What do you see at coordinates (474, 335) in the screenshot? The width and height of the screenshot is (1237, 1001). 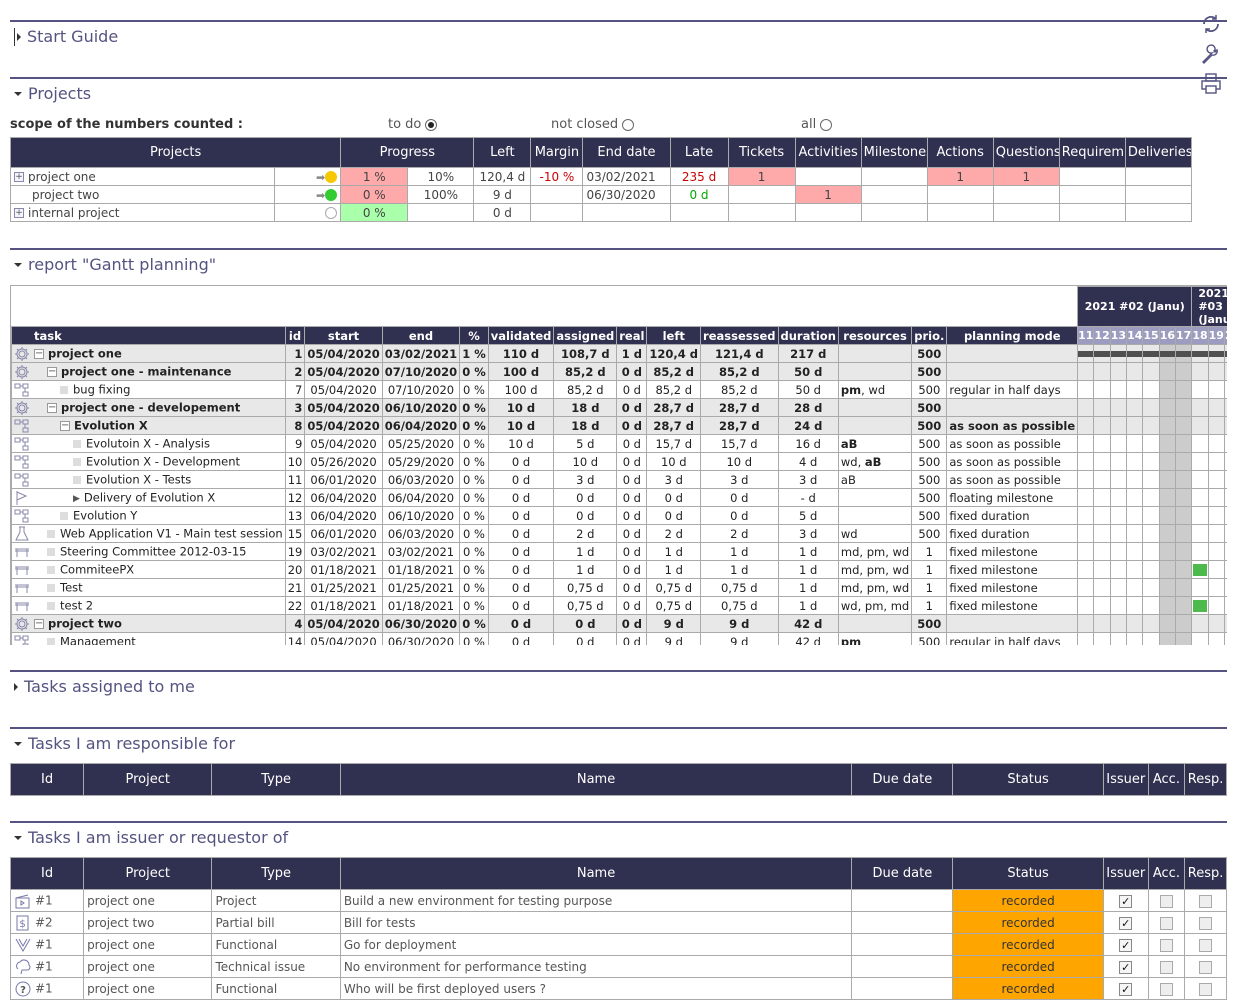 I see `gantt-col-: %` at bounding box center [474, 335].